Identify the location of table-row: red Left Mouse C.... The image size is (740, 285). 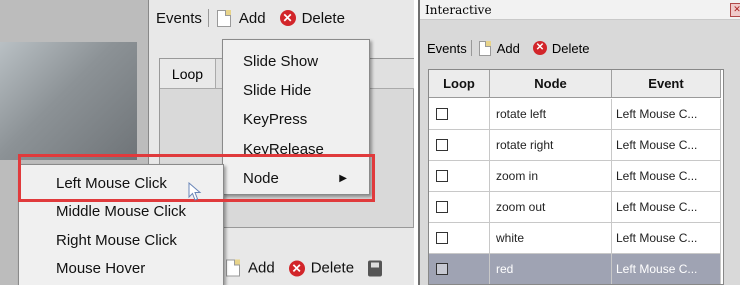
(575, 269).